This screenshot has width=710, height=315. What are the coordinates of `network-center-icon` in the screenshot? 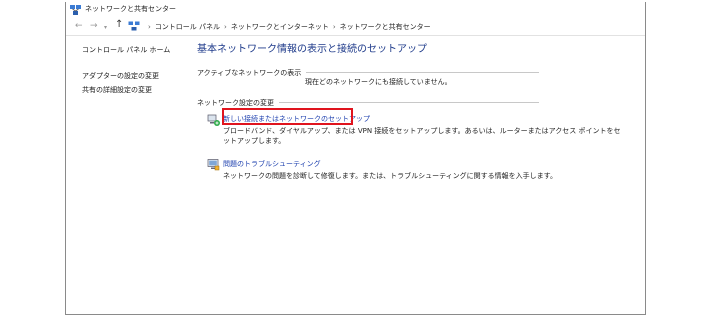 It's located at (75, 10).